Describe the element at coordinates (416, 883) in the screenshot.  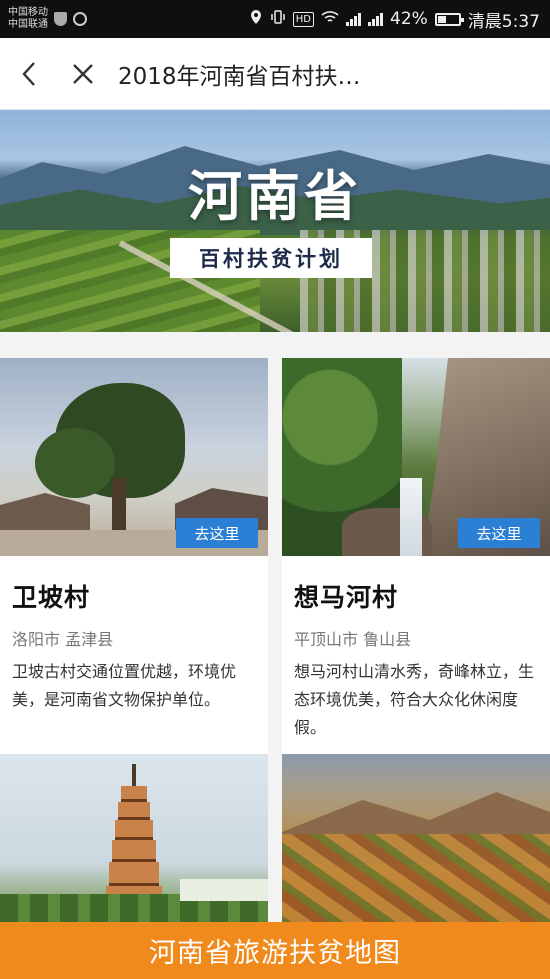
I see `photo-hill-autumn` at that location.